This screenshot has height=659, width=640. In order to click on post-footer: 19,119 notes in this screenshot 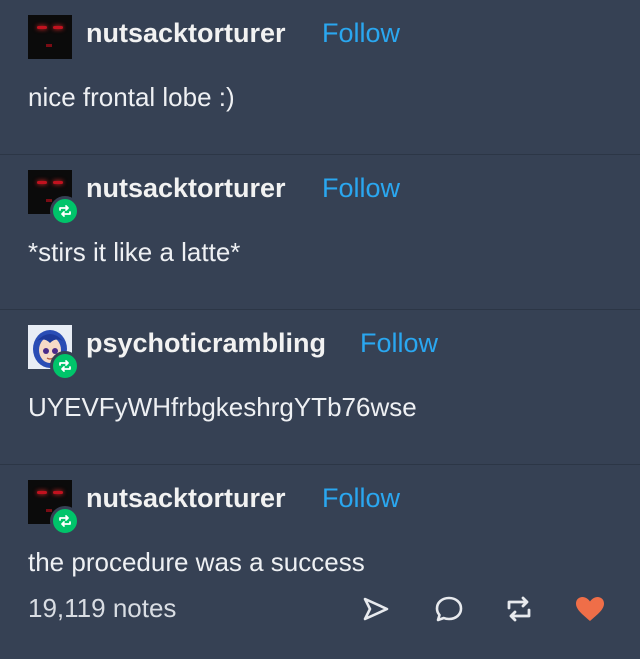, I will do `click(320, 610)`.